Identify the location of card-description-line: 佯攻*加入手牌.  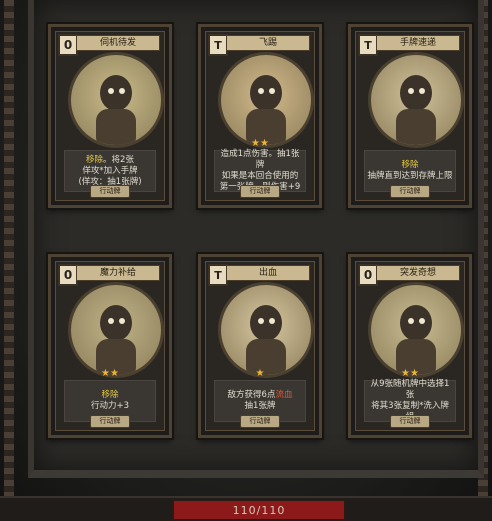
(110, 171).